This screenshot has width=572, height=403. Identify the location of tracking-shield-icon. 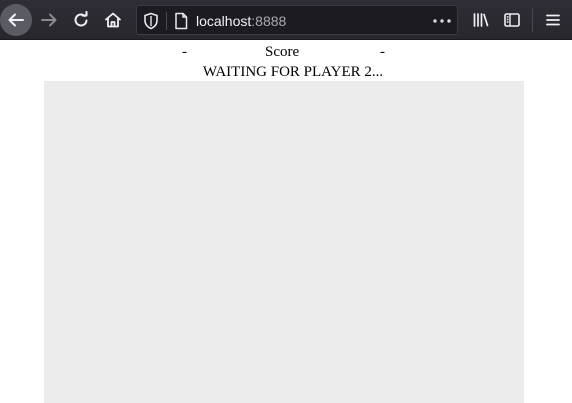
(151, 21).